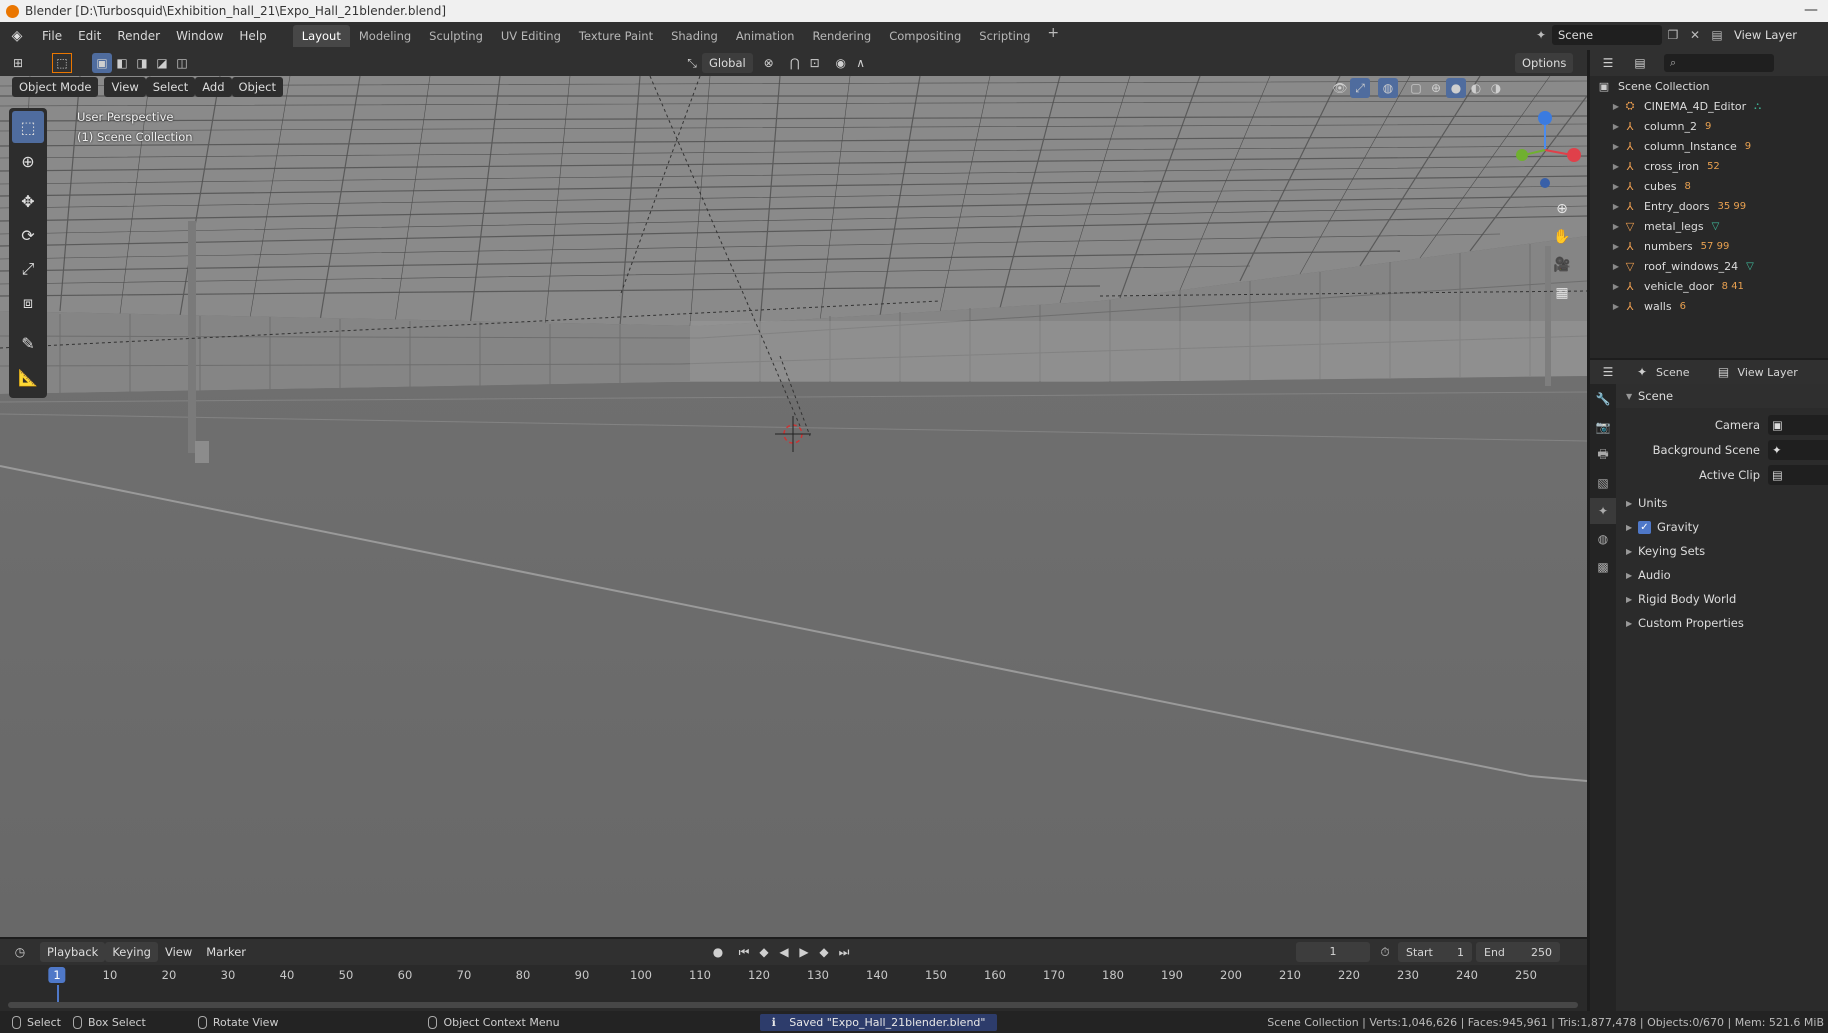  What do you see at coordinates (1673, 372) in the screenshot?
I see `props-scene-label: Scene` at bounding box center [1673, 372].